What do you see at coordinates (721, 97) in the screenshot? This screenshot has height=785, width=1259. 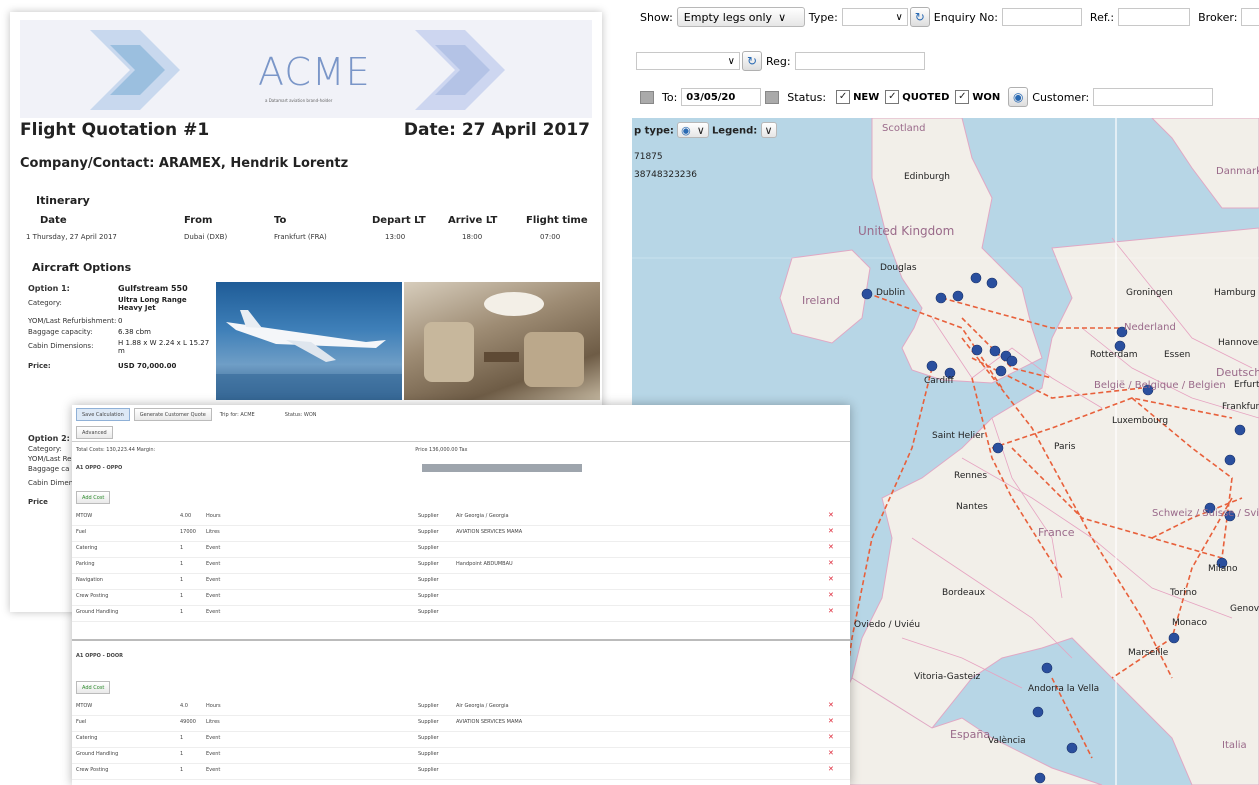 I see `to-date-input: 03/05/20` at bounding box center [721, 97].